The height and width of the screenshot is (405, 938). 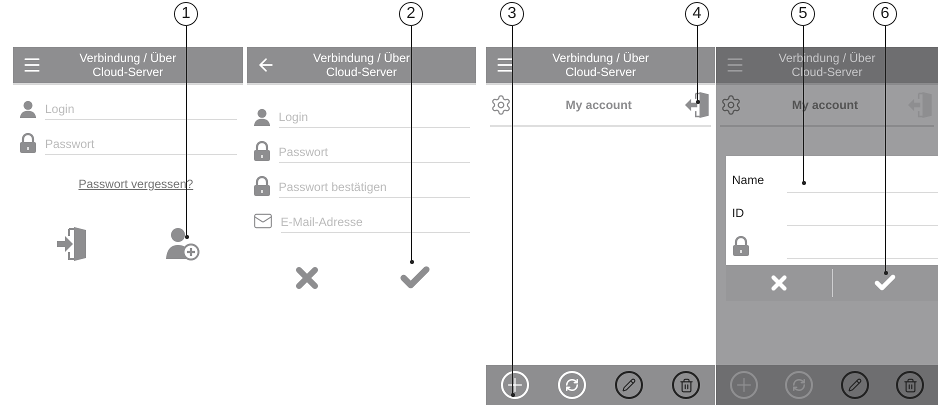 I want to click on callout-number: 4, so click(x=697, y=14).